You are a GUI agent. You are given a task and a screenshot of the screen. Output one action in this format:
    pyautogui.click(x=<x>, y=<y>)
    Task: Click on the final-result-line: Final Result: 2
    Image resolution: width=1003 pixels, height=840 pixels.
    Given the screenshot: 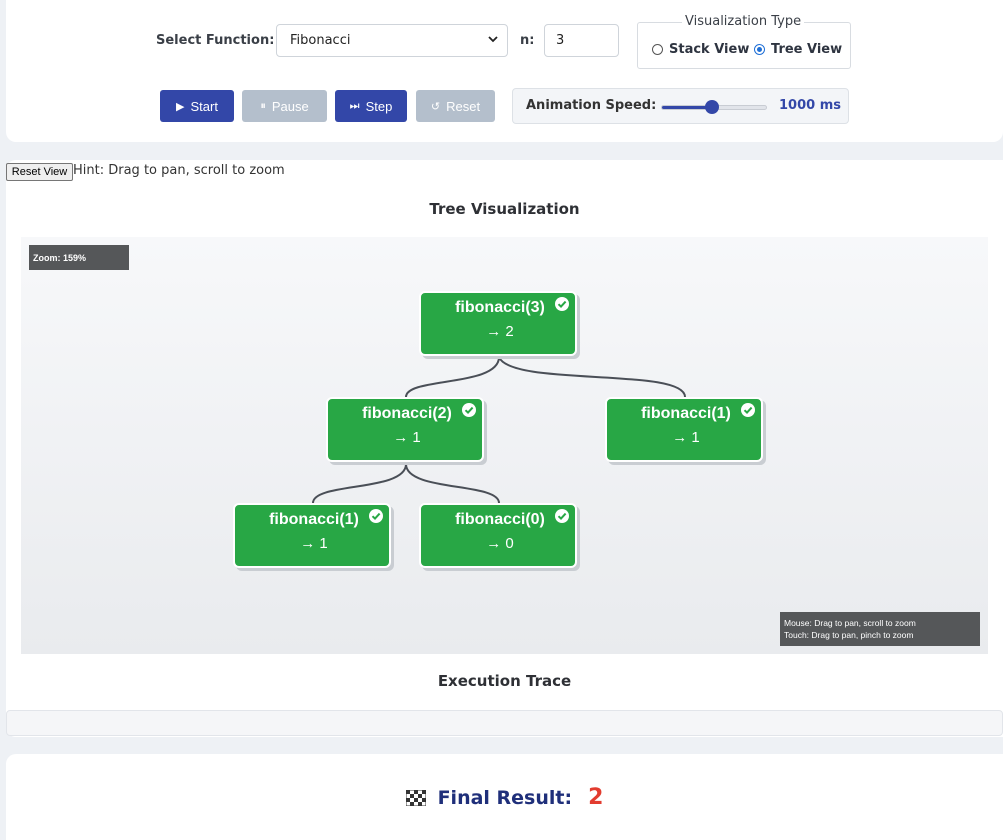 What is the action you would take?
    pyautogui.click(x=504, y=797)
    